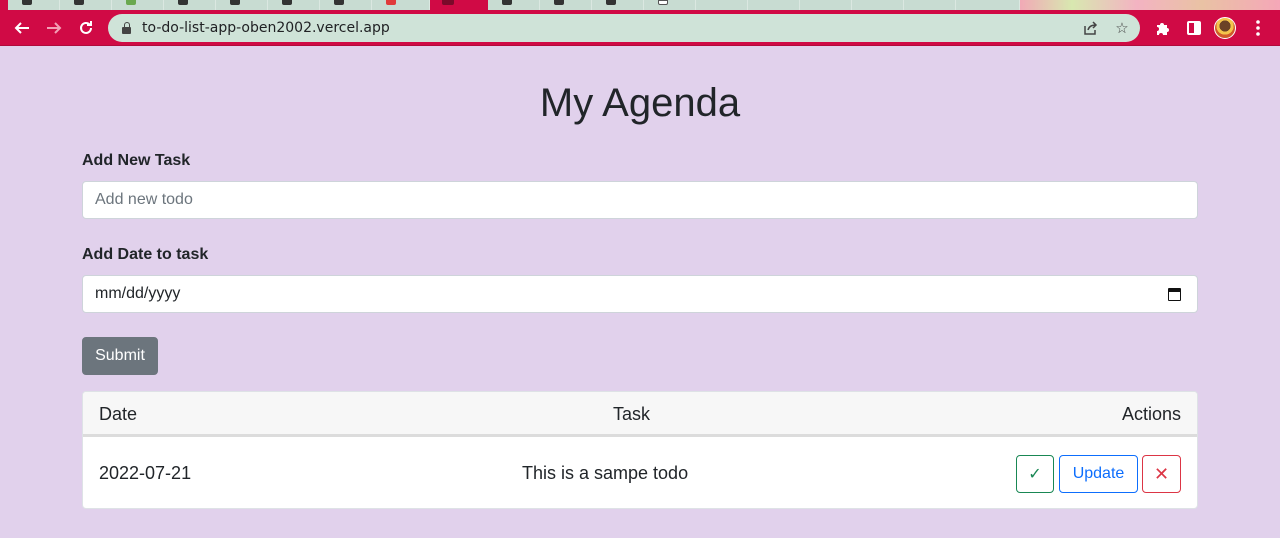 This screenshot has height=538, width=1280. What do you see at coordinates (54, 28) in the screenshot?
I see `forward-icon` at bounding box center [54, 28].